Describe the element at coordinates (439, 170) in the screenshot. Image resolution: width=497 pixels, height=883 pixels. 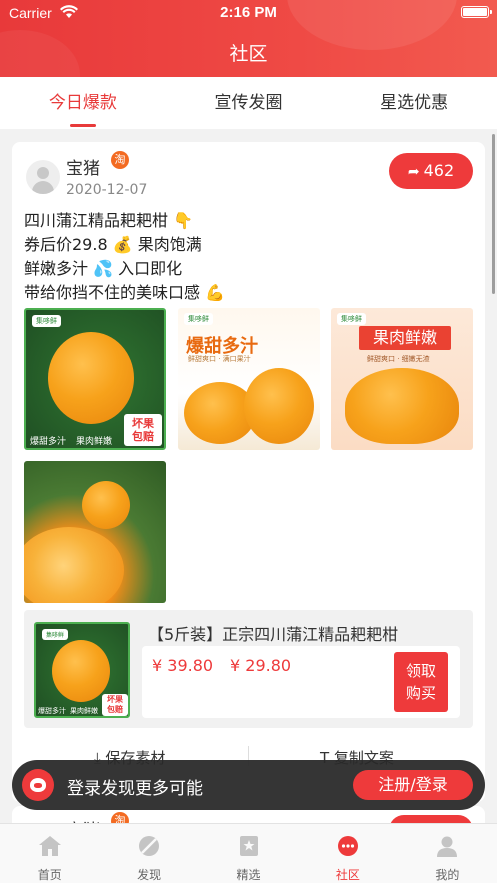
I see `share-count: 462` at that location.